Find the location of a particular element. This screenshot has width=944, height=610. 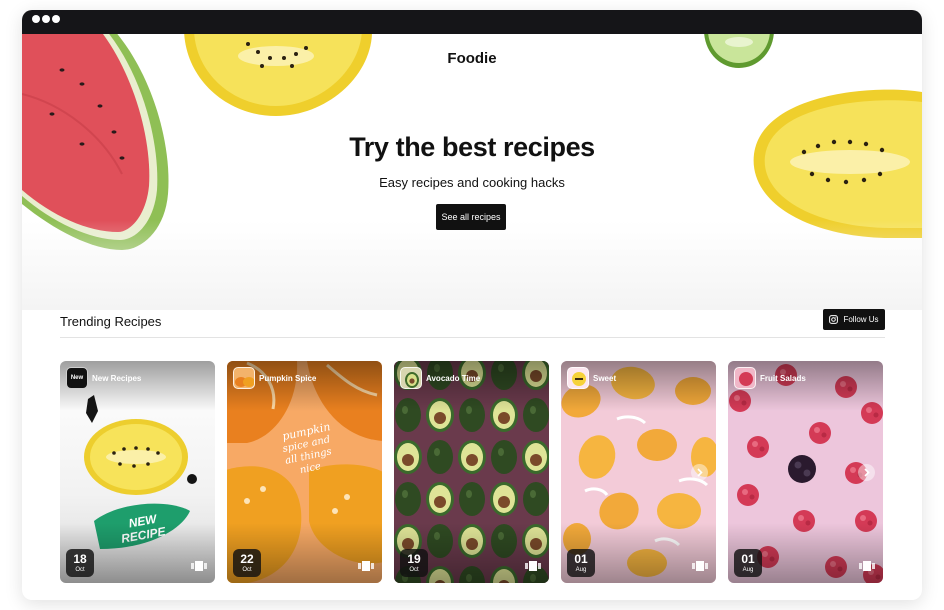

site-logo: Foodie is located at coordinates (472, 58).